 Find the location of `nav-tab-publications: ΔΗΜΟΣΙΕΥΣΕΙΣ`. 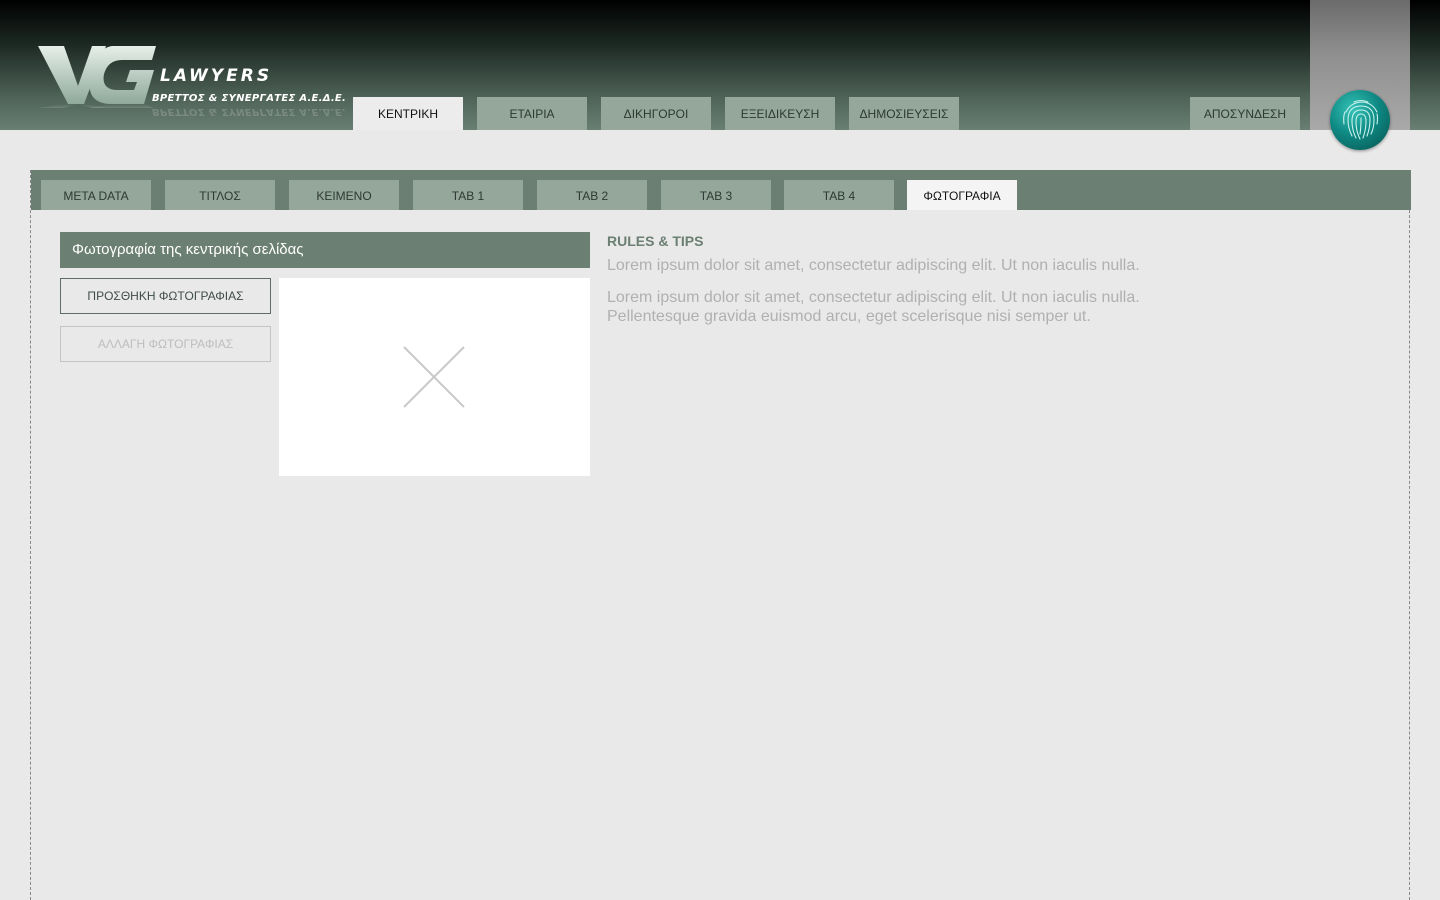

nav-tab-publications: ΔΗΜΟΣΙΕΥΣΕΙΣ is located at coordinates (904, 113).